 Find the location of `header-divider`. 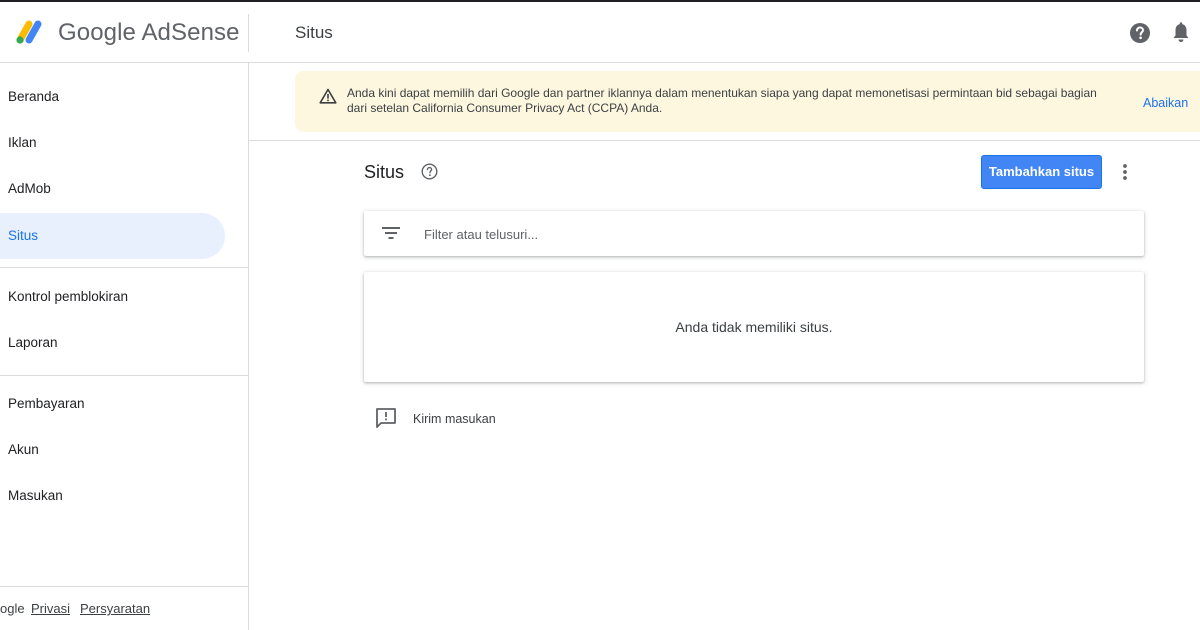

header-divider is located at coordinates (248, 33).